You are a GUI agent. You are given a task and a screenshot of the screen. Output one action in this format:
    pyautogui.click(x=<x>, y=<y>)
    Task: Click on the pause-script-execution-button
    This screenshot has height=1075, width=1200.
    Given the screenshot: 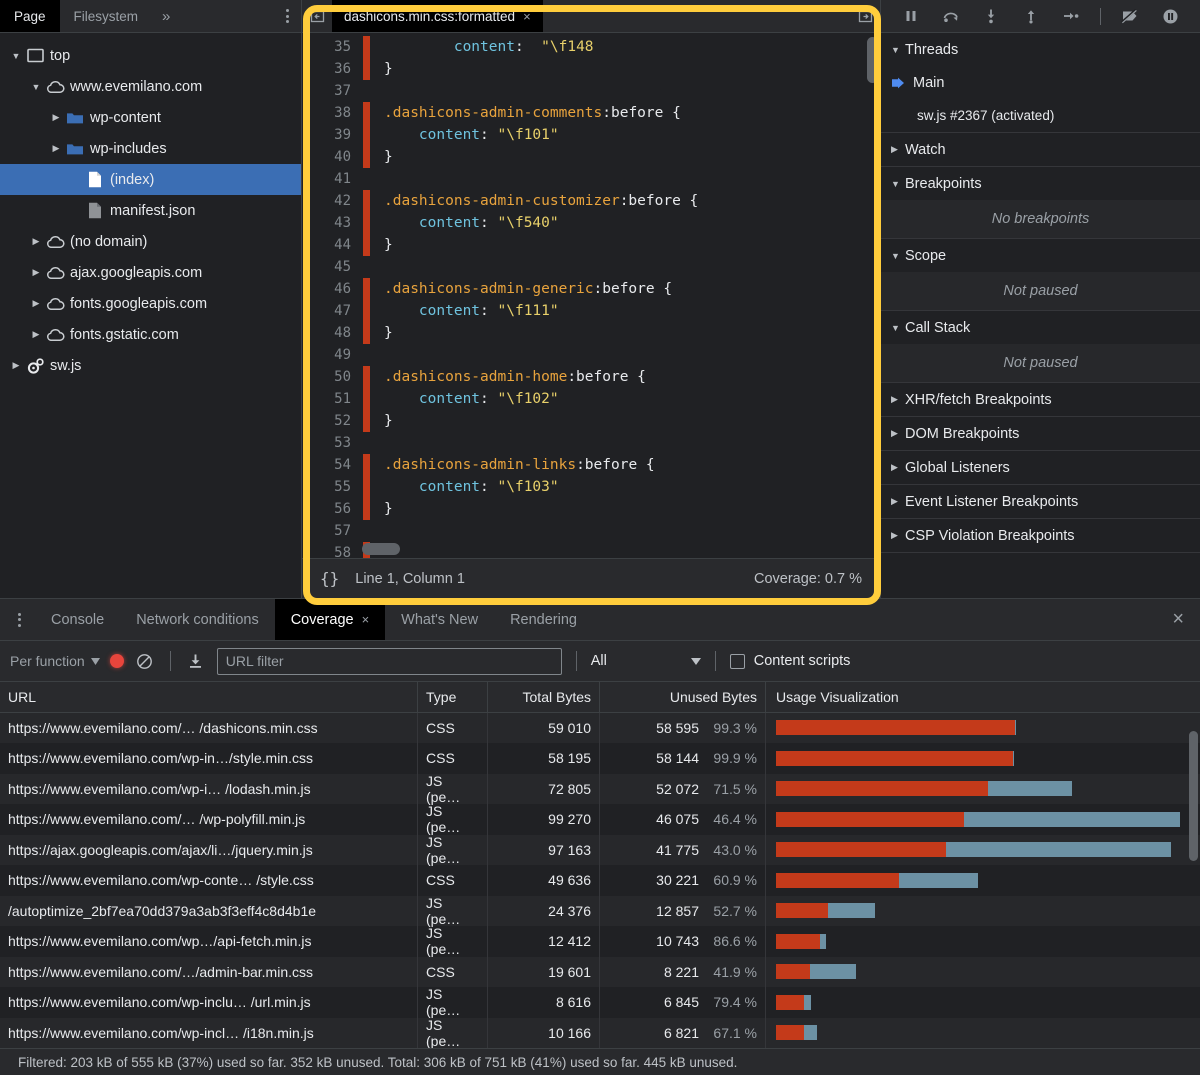 What is the action you would take?
    pyautogui.click(x=911, y=16)
    